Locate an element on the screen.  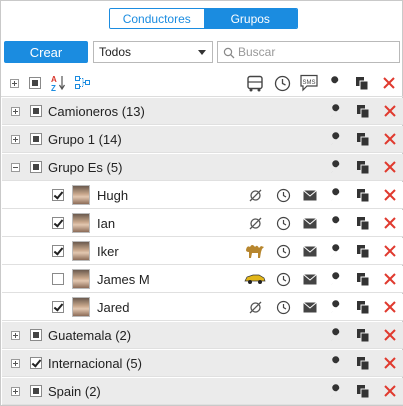
member-row: Hugh is located at coordinates (202, 195).